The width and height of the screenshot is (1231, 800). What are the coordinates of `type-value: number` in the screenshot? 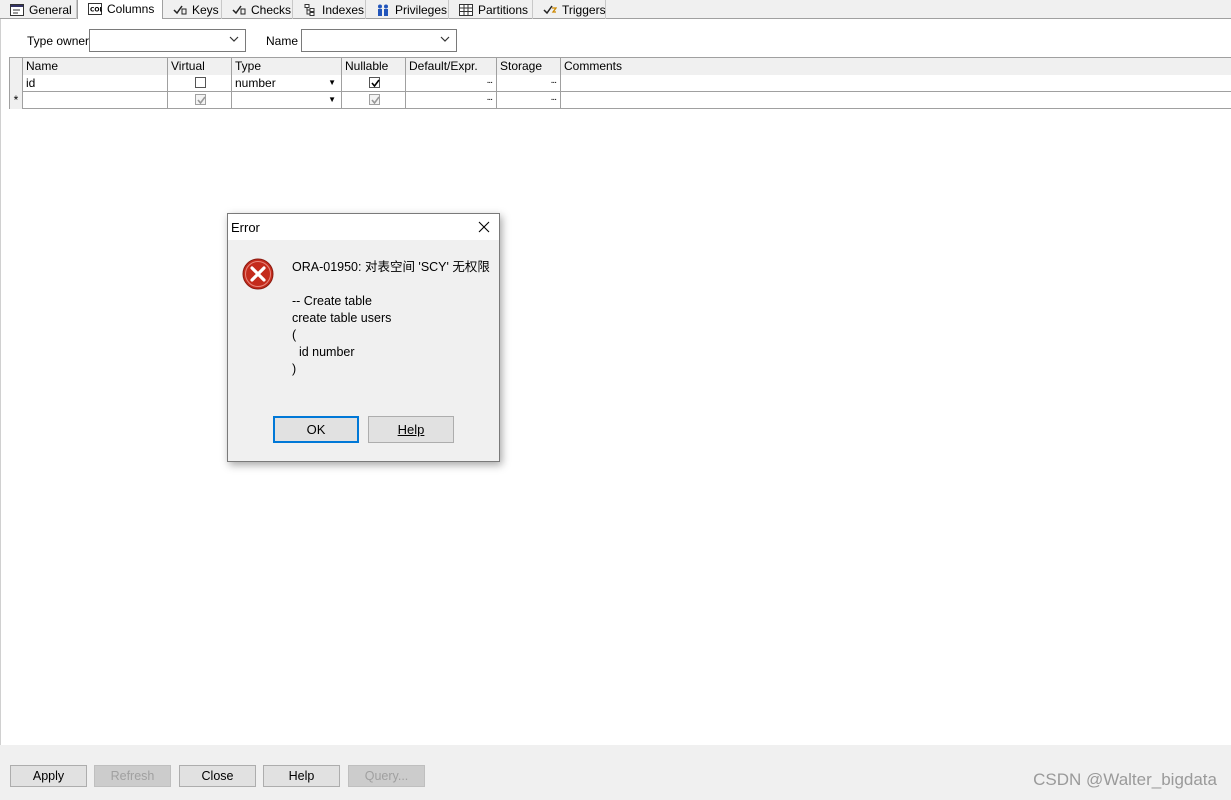 It's located at (255, 83).